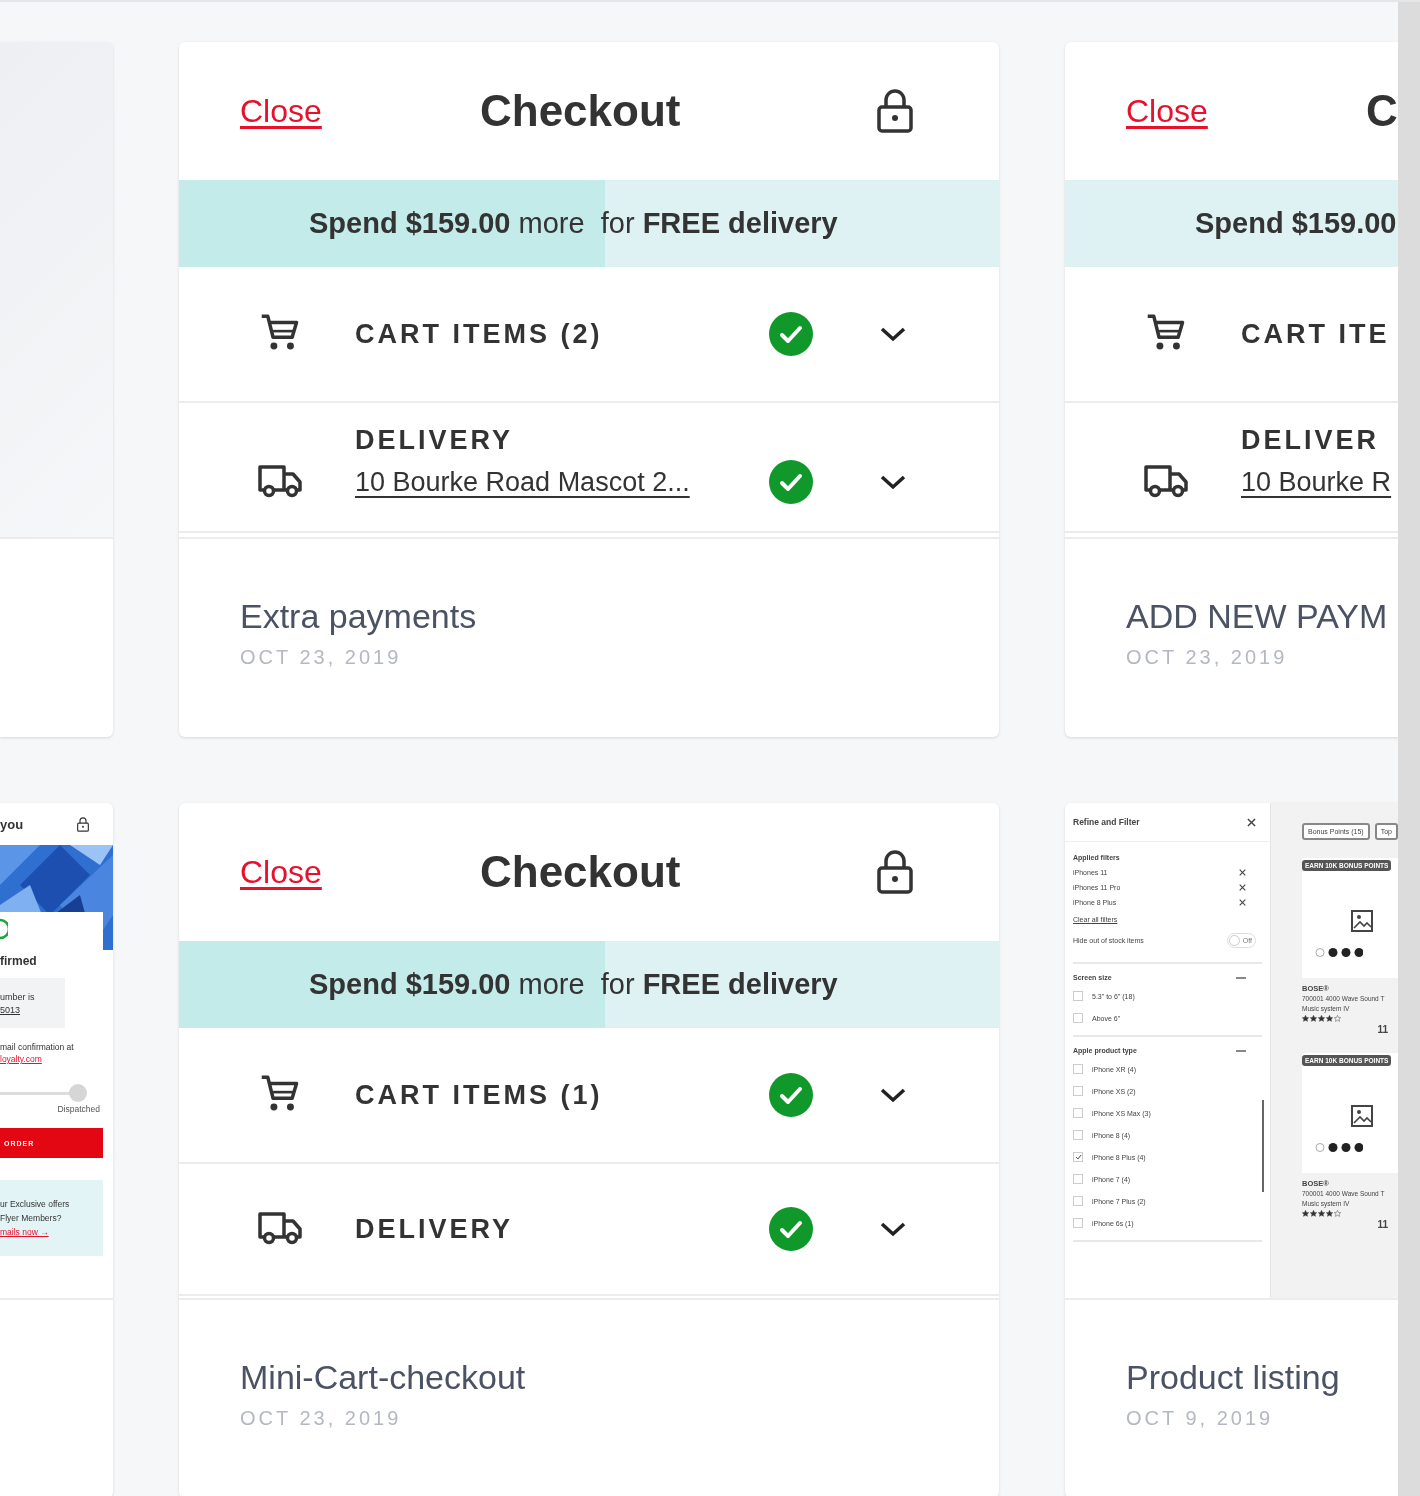 Image resolution: width=1420 pixels, height=1496 pixels. What do you see at coordinates (479, 1095) in the screenshot?
I see `section-label: CART ITEMS (1)` at bounding box center [479, 1095].